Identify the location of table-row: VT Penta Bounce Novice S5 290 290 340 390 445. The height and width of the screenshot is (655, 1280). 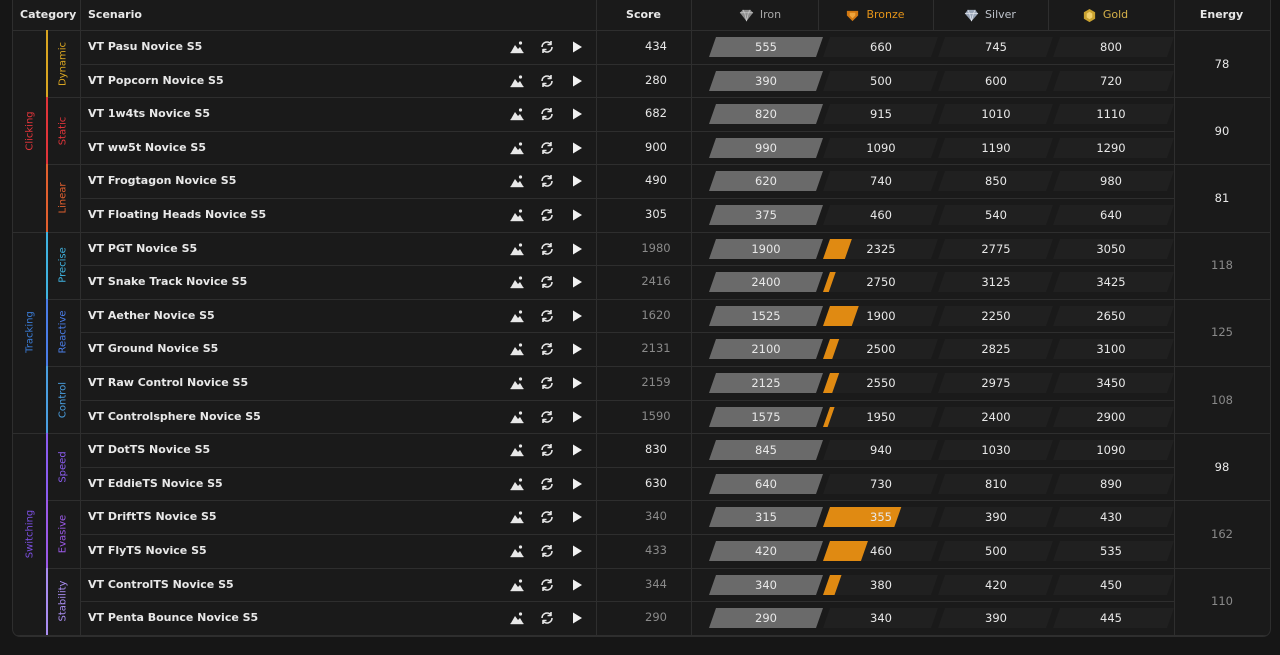
(627, 618).